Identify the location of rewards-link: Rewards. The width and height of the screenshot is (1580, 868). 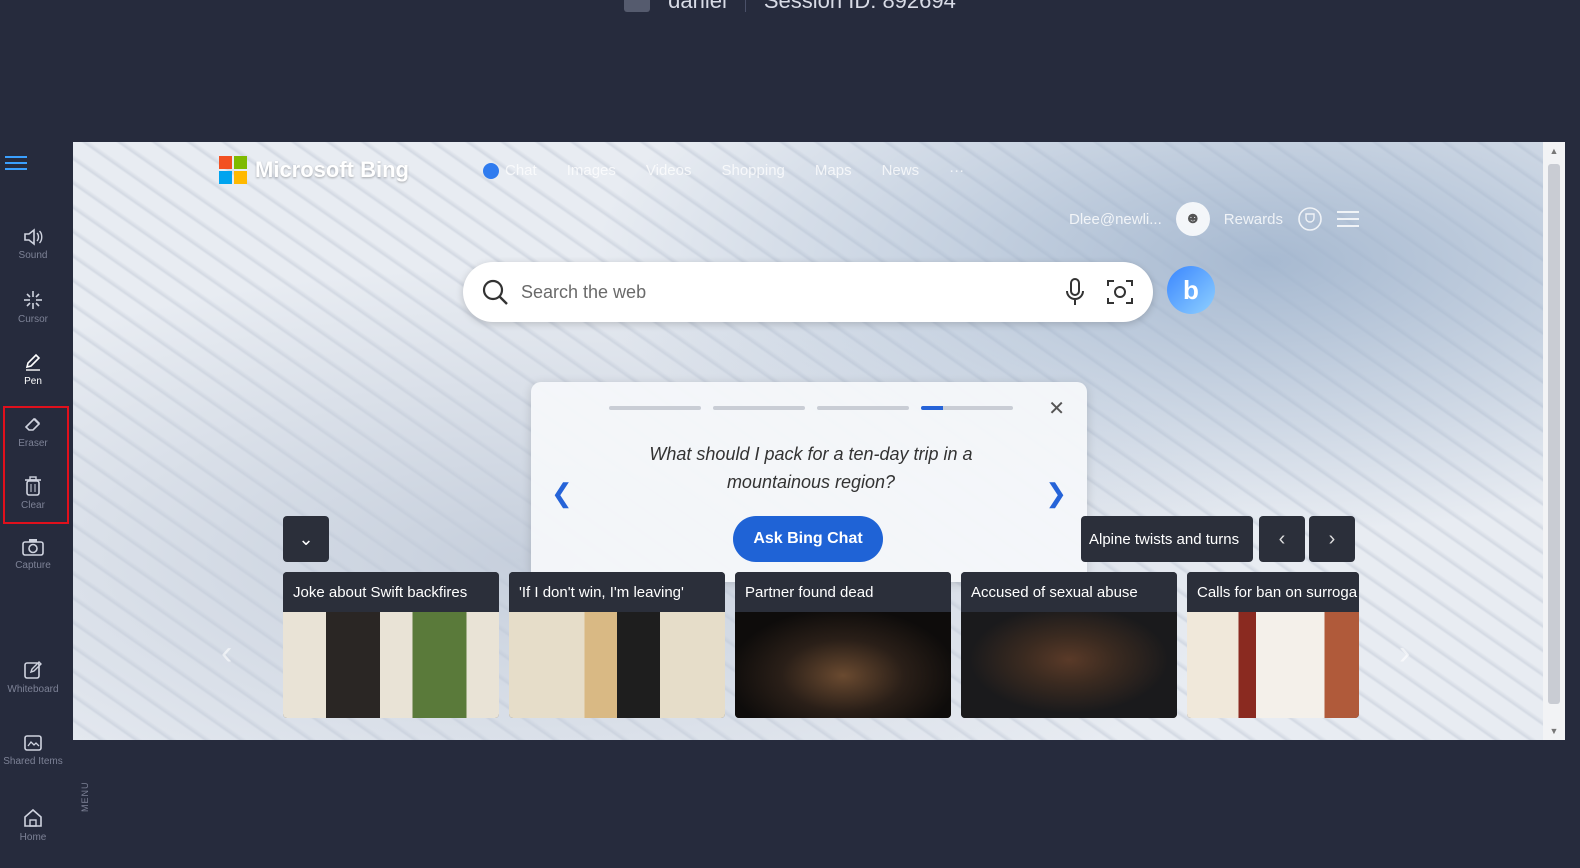
(1253, 219).